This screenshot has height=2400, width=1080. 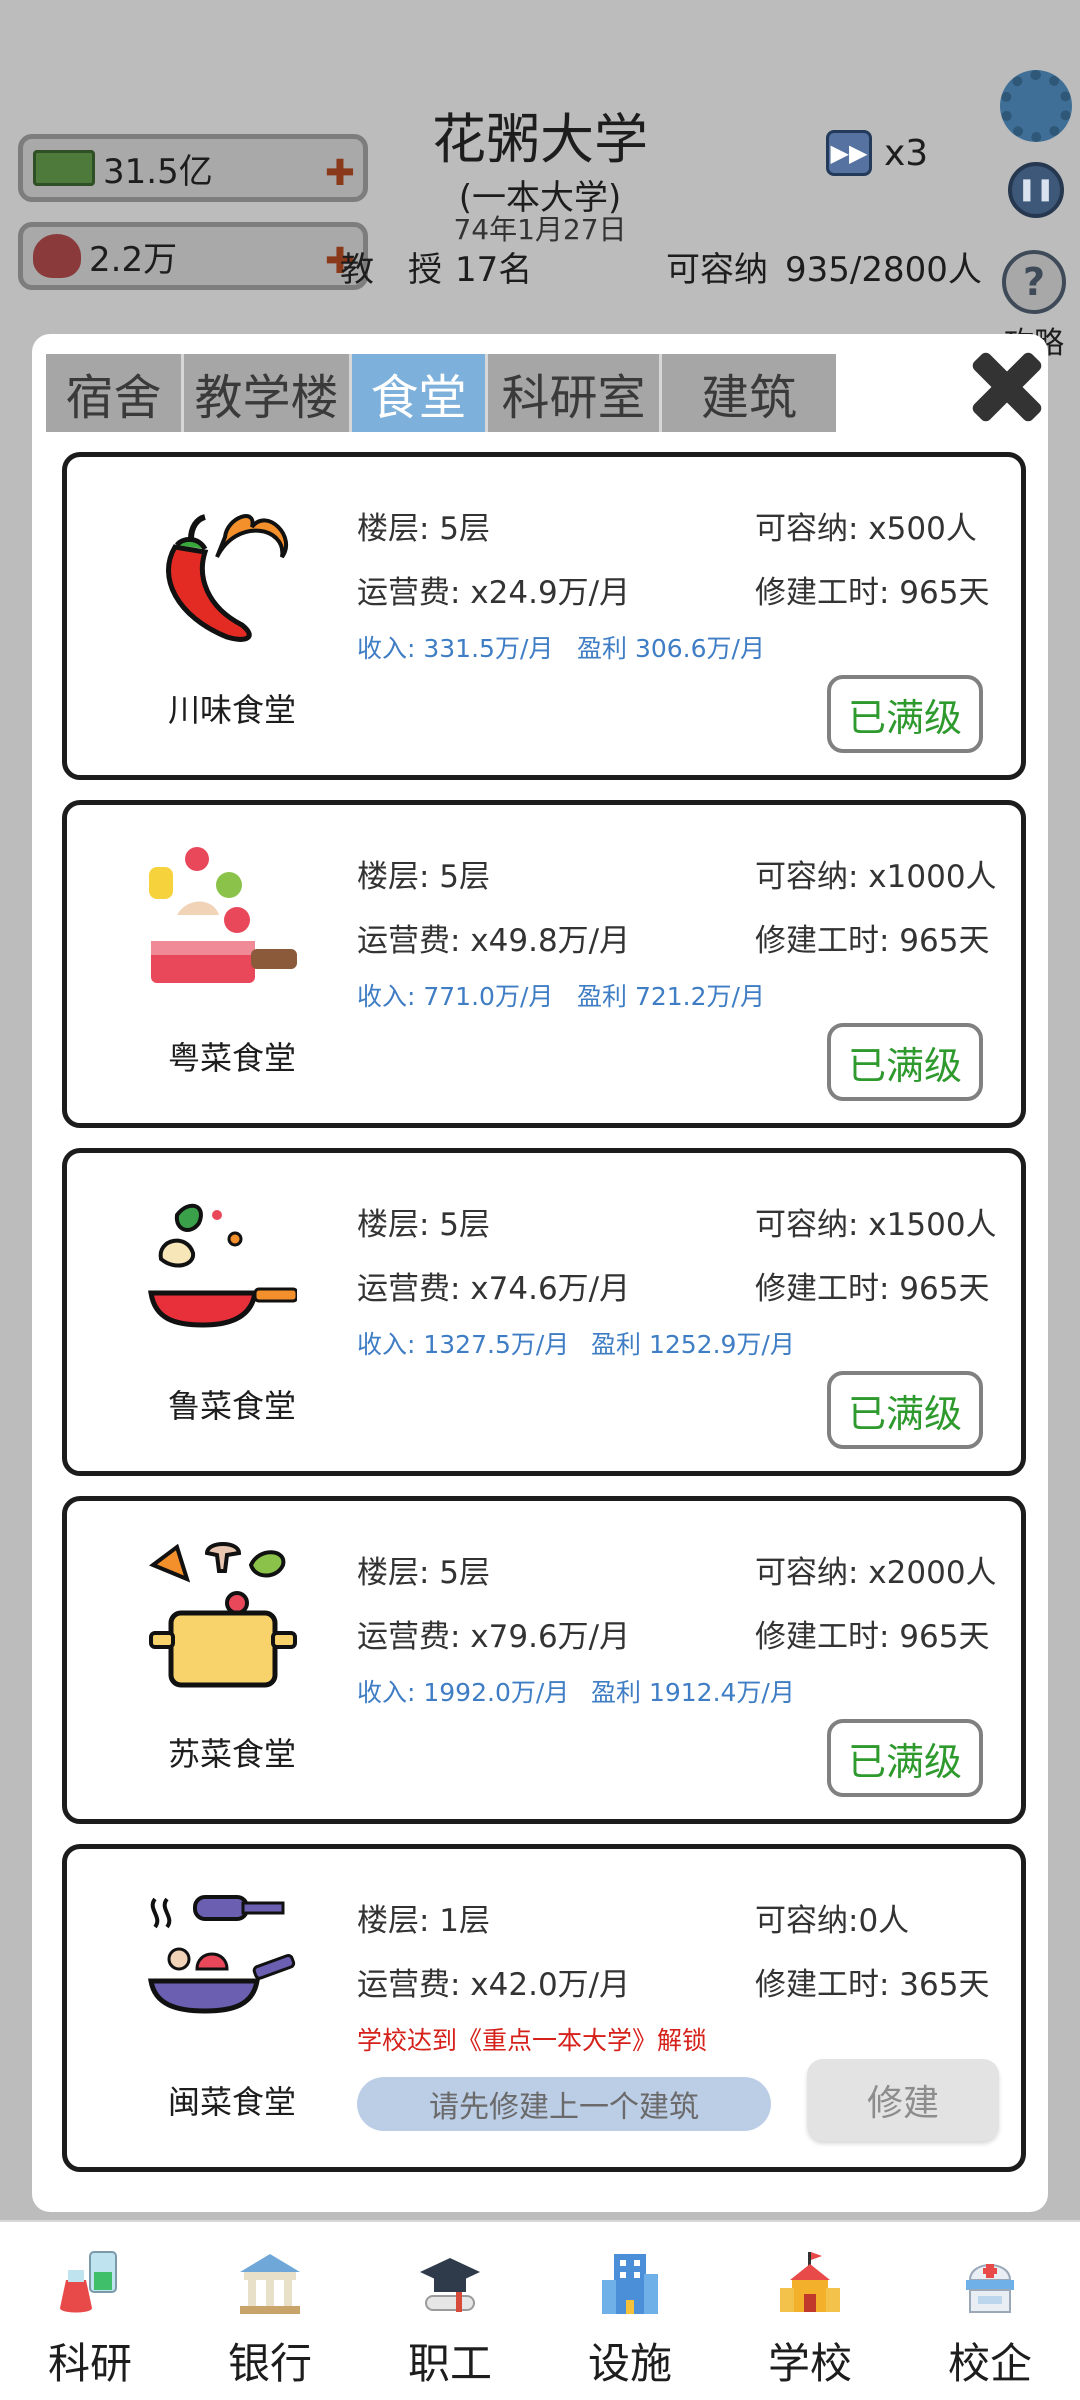 What do you see at coordinates (494, 1985) in the screenshot?
I see `operating-cost: 运营费: x42.0万/月` at bounding box center [494, 1985].